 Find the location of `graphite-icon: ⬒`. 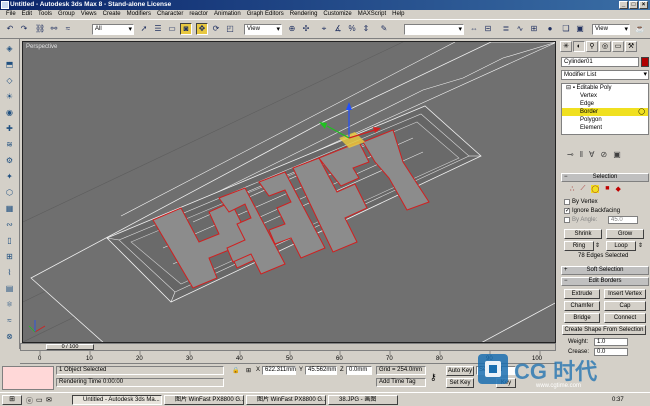

graphite-icon: ⬒ is located at coordinates (9, 65).